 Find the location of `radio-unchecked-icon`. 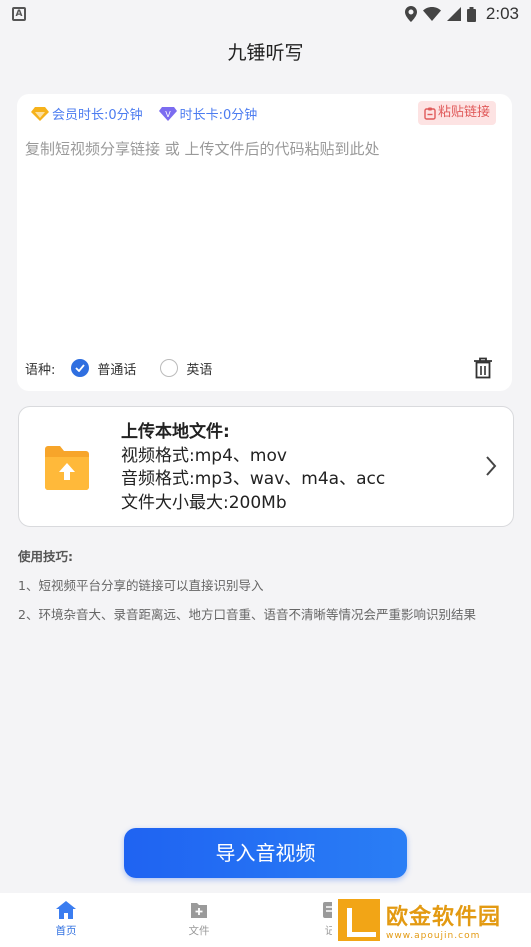

radio-unchecked-icon is located at coordinates (169, 368).